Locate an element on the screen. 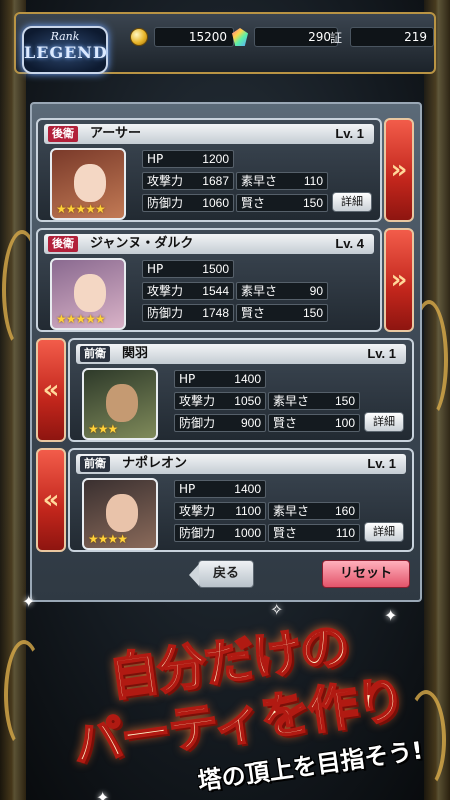 The height and width of the screenshot is (800, 450). character-portrait: ★★★★★ is located at coordinates (88, 294).